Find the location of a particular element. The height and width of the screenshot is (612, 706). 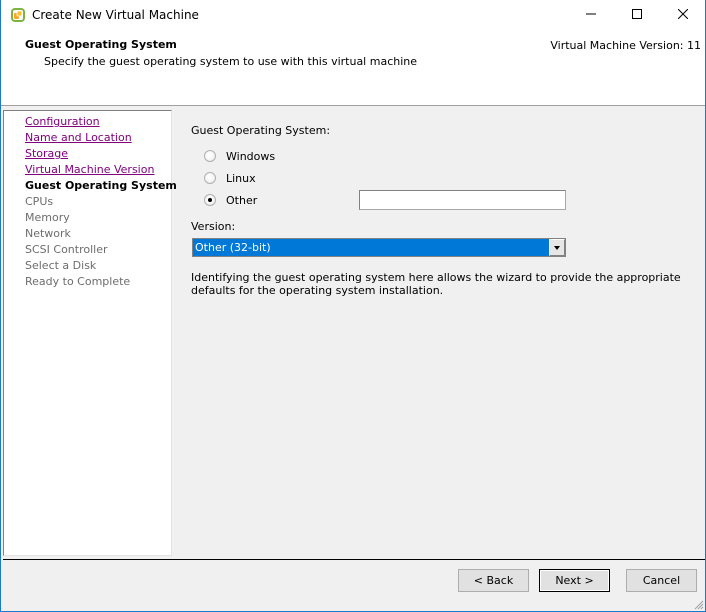

step-cpus: CPUs is located at coordinates (39, 201).